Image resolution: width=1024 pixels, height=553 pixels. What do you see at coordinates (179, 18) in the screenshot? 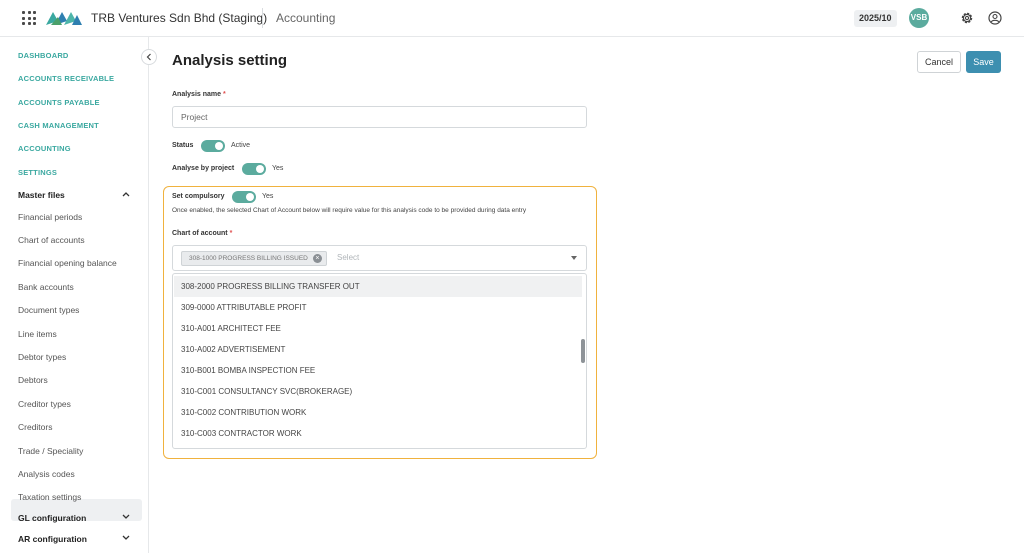
I see `company-name: TRB Ventures Sdn Bhd (Staging)` at bounding box center [179, 18].